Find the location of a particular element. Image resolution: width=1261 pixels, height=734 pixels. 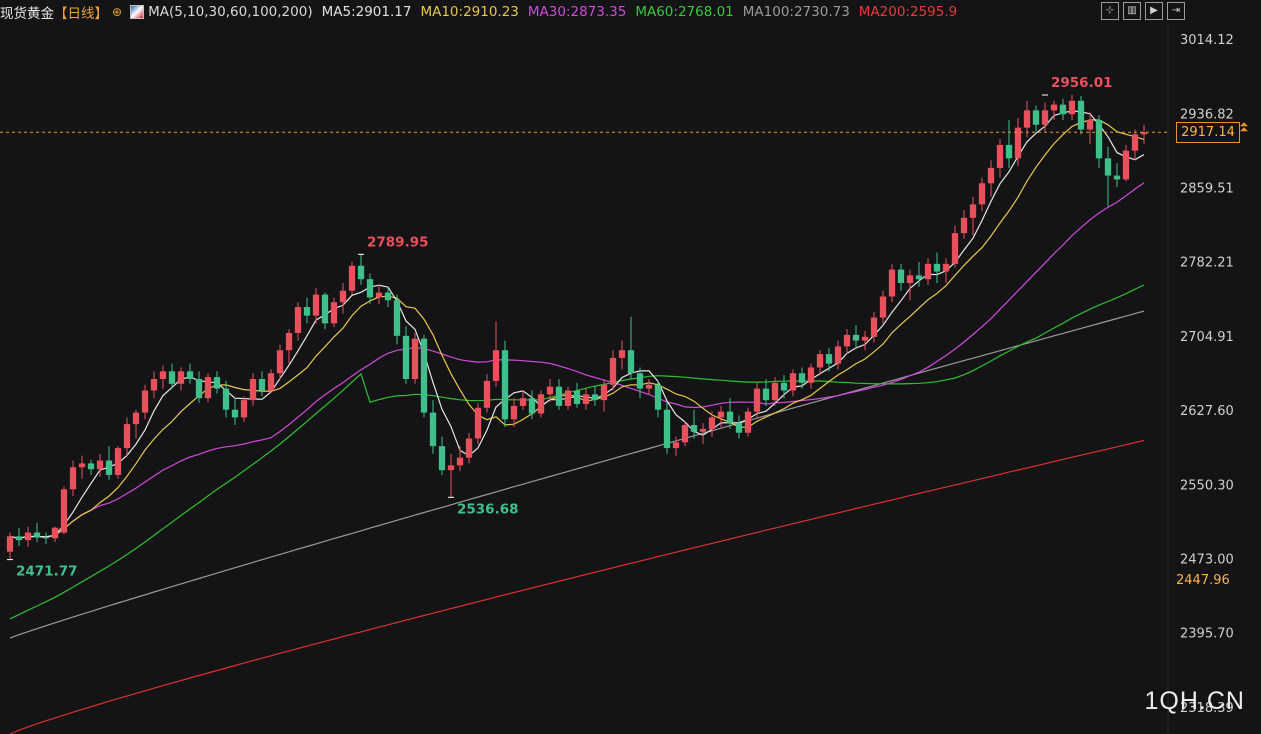

export-icon: ⇥ is located at coordinates (1176, 11).